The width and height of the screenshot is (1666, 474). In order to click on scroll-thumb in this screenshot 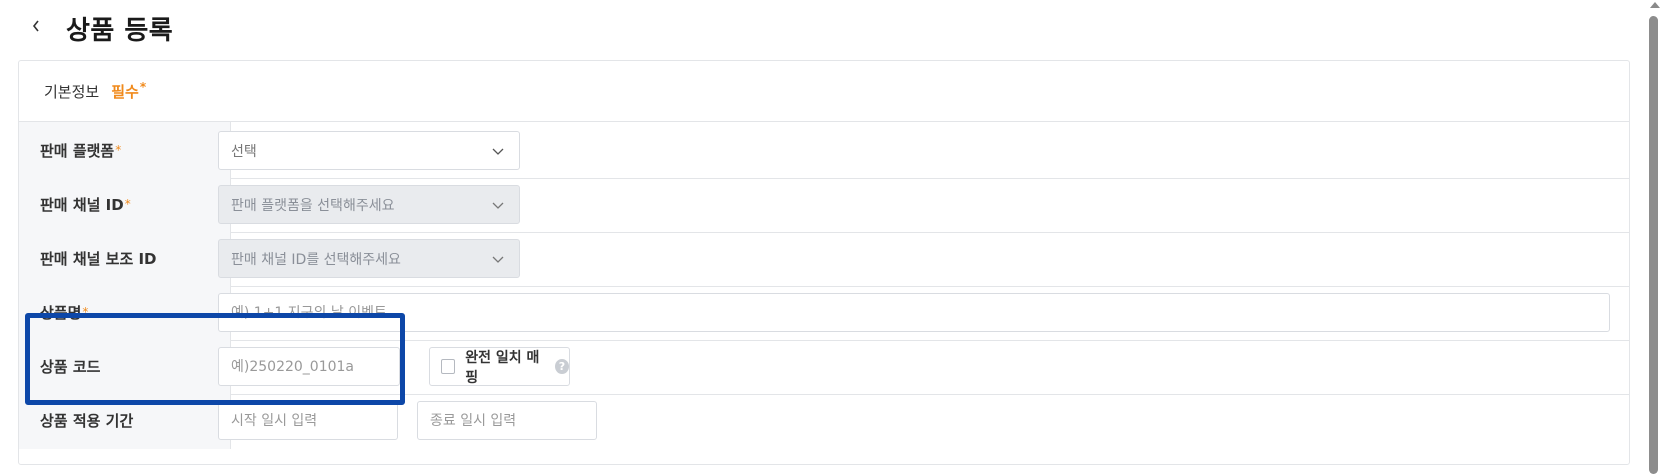, I will do `click(1653, 245)`.